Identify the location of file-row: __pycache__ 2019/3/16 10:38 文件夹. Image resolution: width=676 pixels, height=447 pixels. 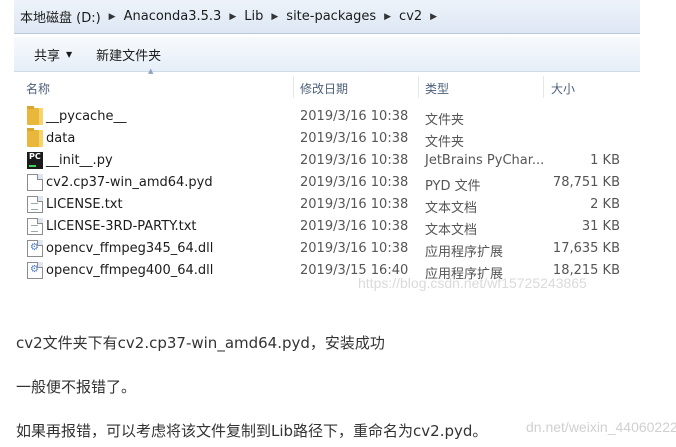
(327, 117).